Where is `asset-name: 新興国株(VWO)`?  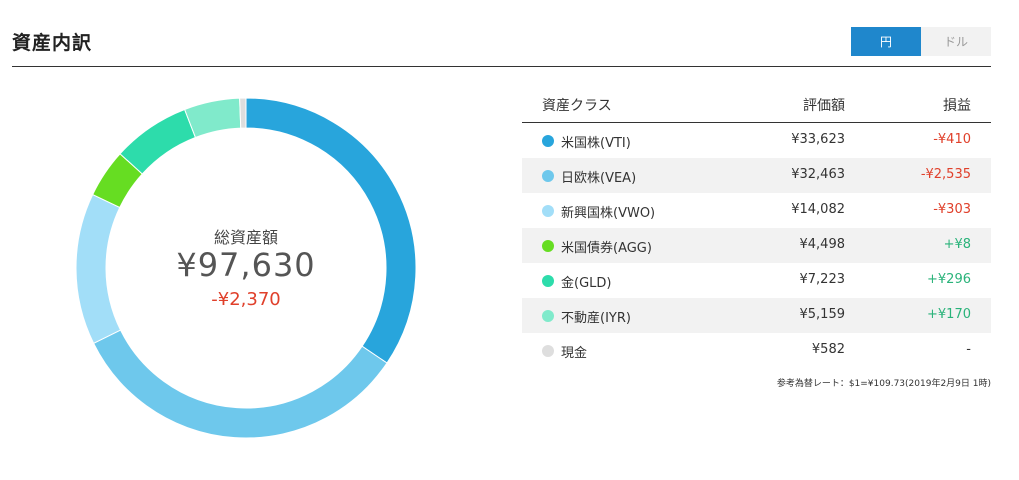 asset-name: 新興国株(VWO) is located at coordinates (608, 213).